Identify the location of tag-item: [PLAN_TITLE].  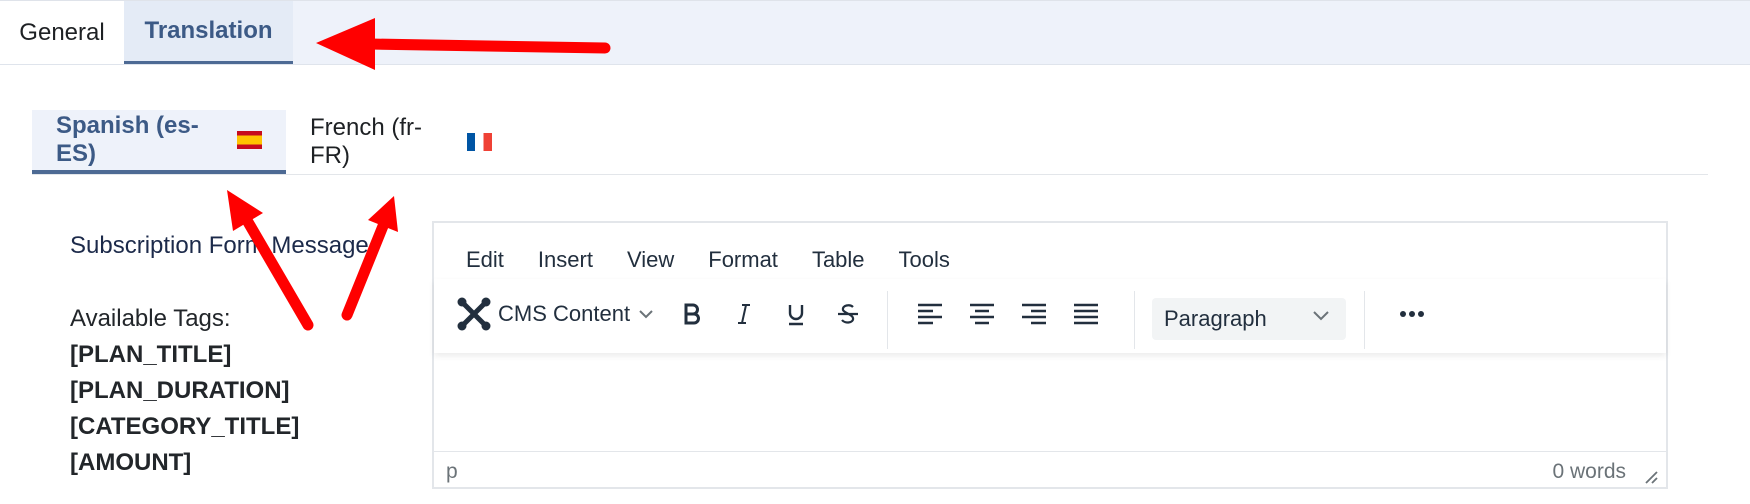
(151, 354).